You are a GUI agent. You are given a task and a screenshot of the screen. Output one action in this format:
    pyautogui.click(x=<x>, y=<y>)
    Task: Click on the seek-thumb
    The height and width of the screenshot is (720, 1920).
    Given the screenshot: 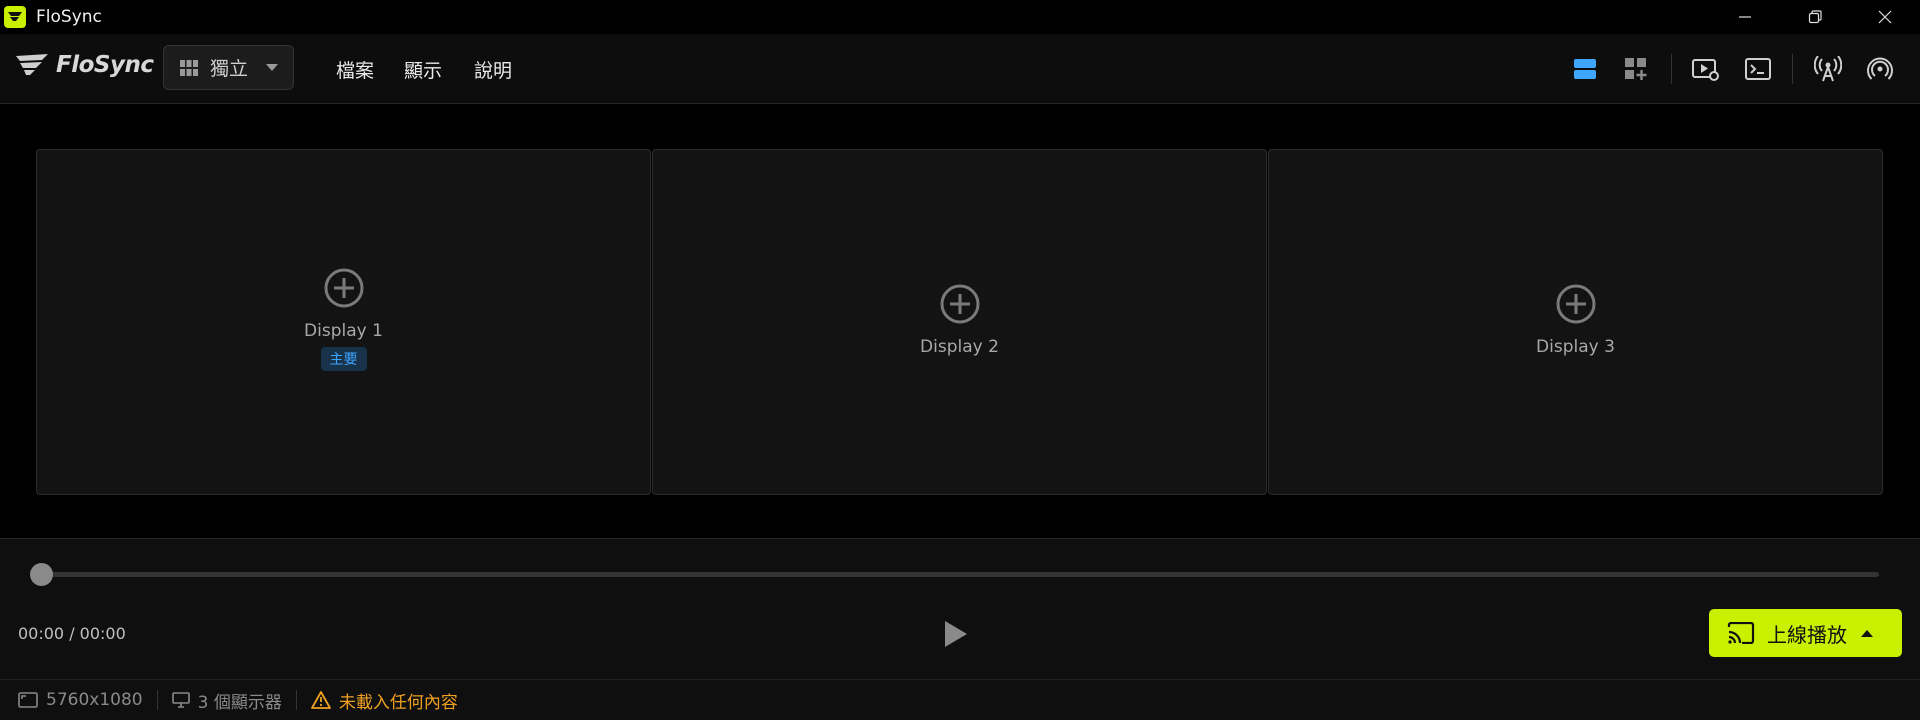 What is the action you would take?
    pyautogui.click(x=41, y=574)
    